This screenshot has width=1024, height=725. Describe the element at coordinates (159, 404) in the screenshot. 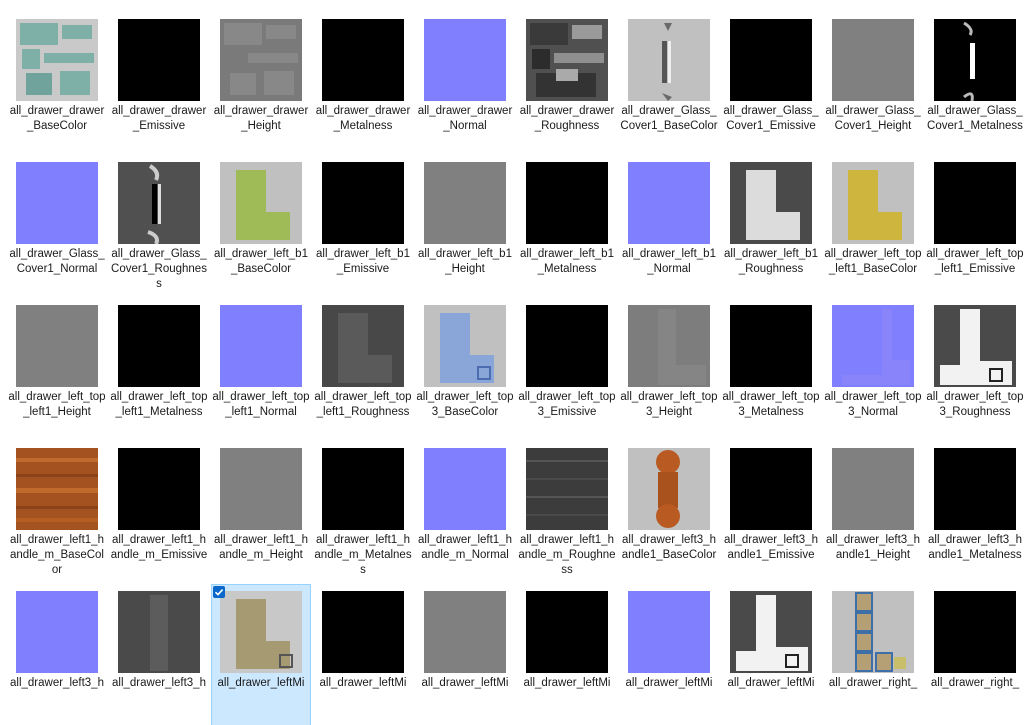

I see `file-name-label: all_drawer_left_top_left1_Metalness` at that location.